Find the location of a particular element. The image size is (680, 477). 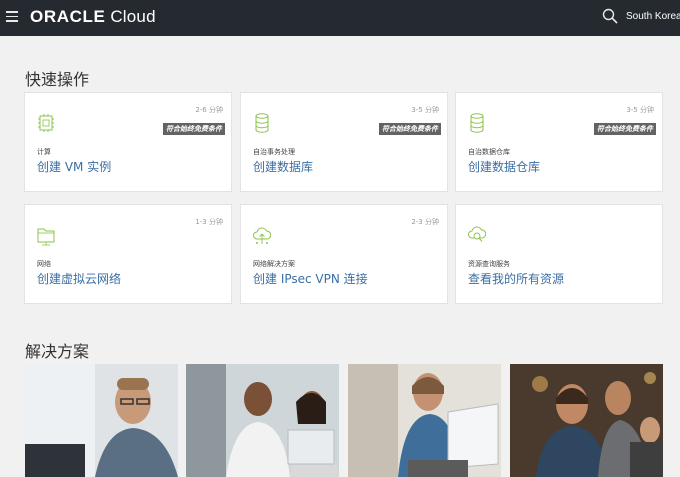

quick-action-card-view-all-resources: 资源查询服务 查看我的所有资源 is located at coordinates (559, 254).